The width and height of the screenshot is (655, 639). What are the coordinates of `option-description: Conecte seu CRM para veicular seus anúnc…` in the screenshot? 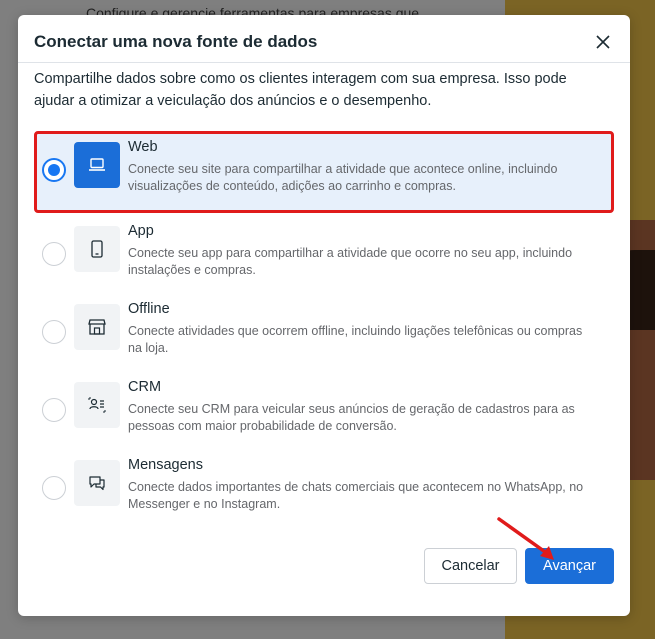 It's located at (351, 417).